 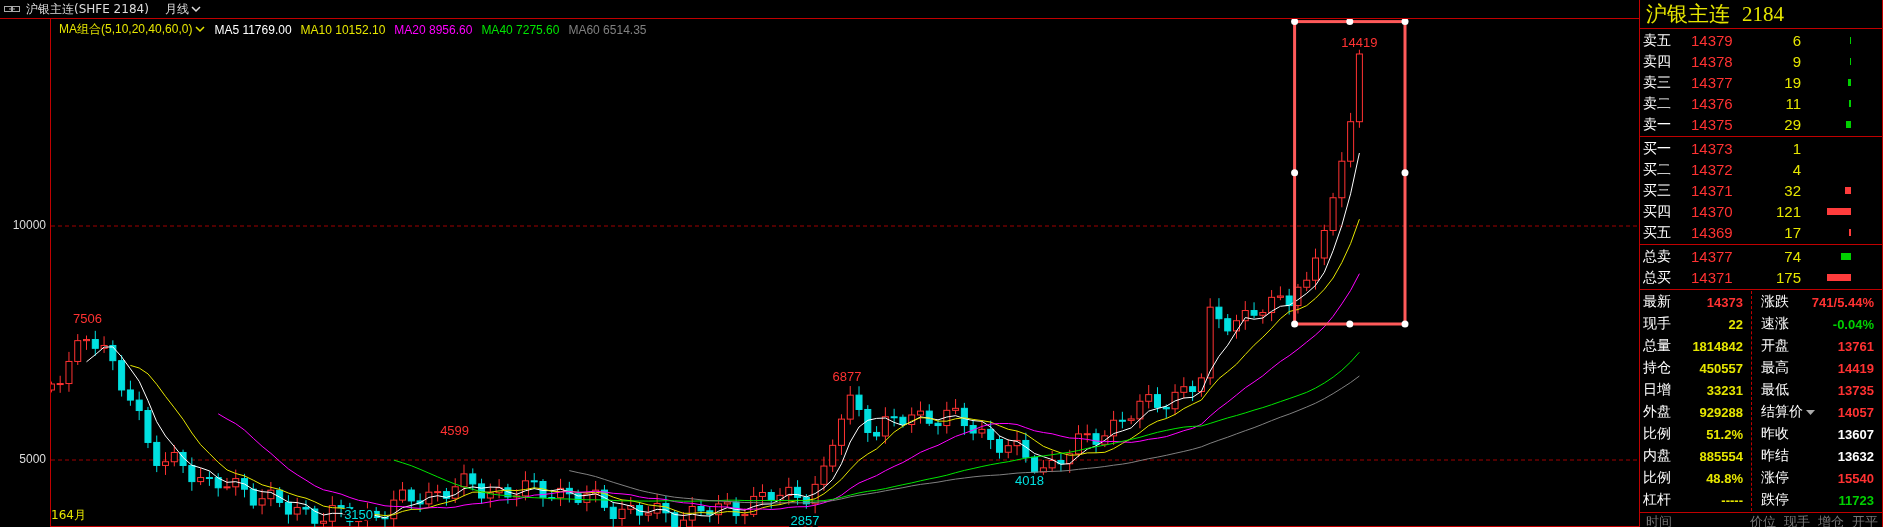 I want to click on stat-value: 13607, so click(x=1856, y=434).